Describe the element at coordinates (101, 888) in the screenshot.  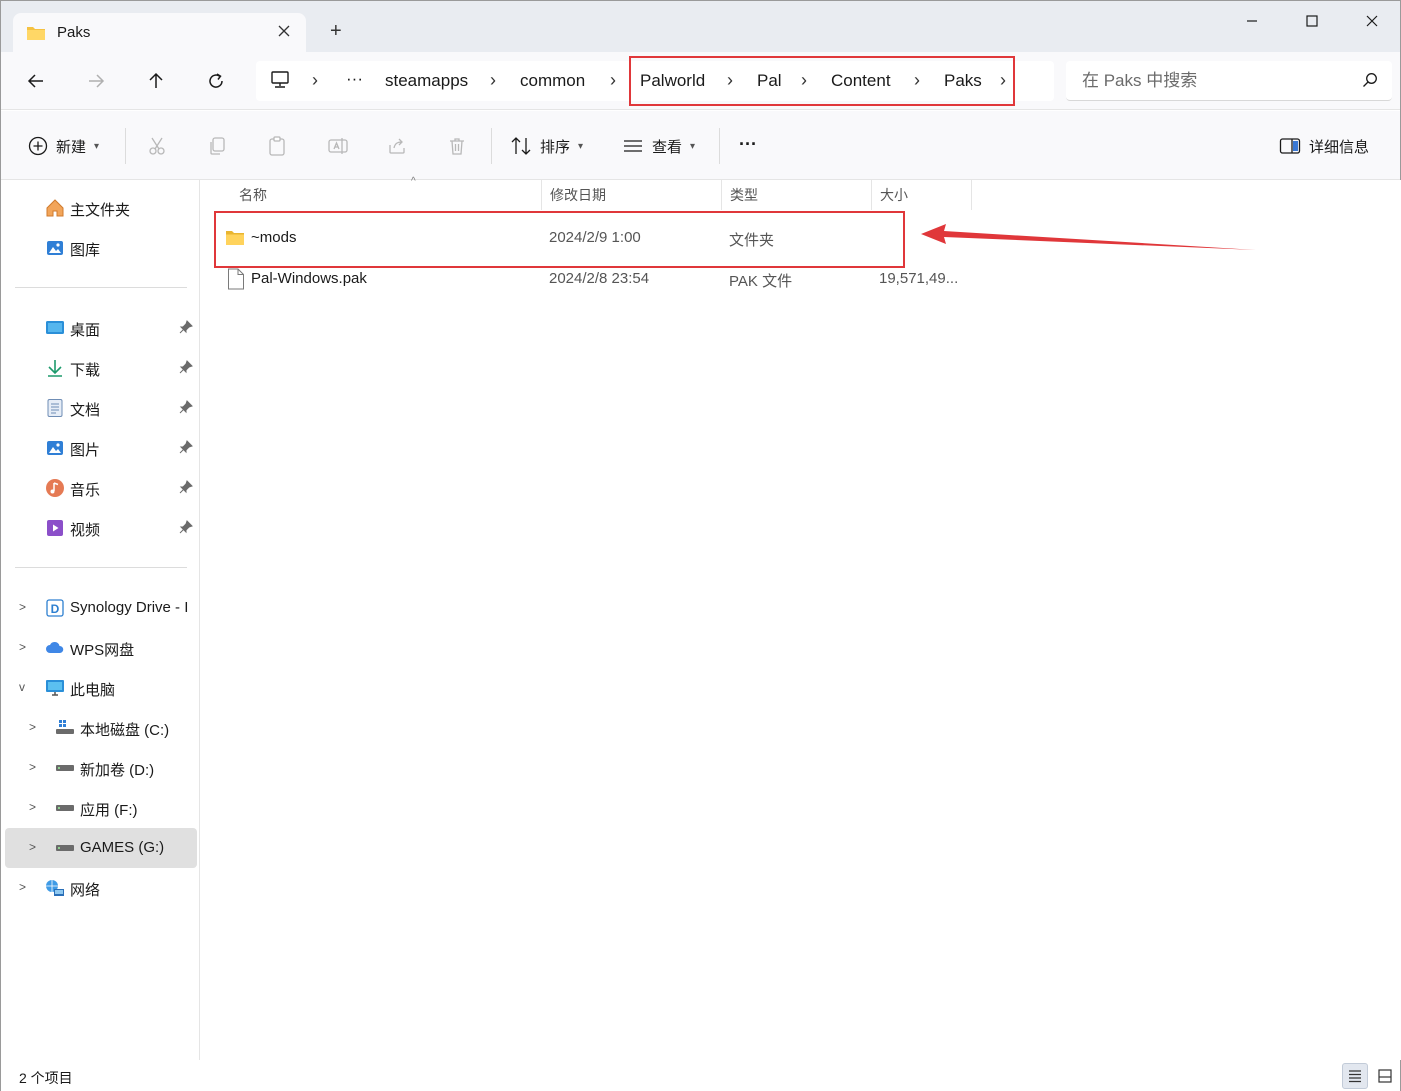
I see `sidebar-item-network: > 网络` at that location.